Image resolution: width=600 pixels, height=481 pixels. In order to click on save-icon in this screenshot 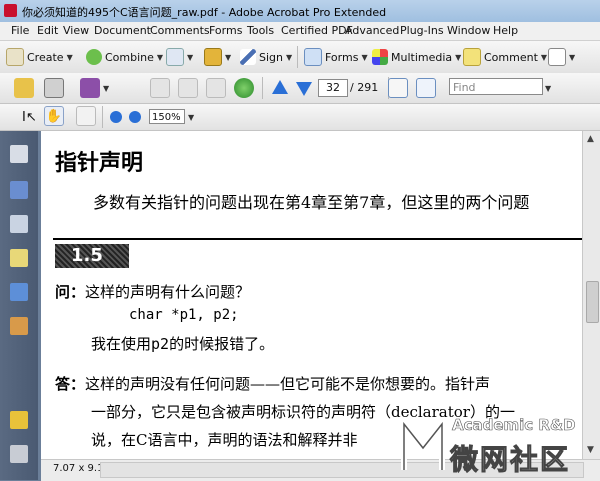, I will do `click(160, 88)`.